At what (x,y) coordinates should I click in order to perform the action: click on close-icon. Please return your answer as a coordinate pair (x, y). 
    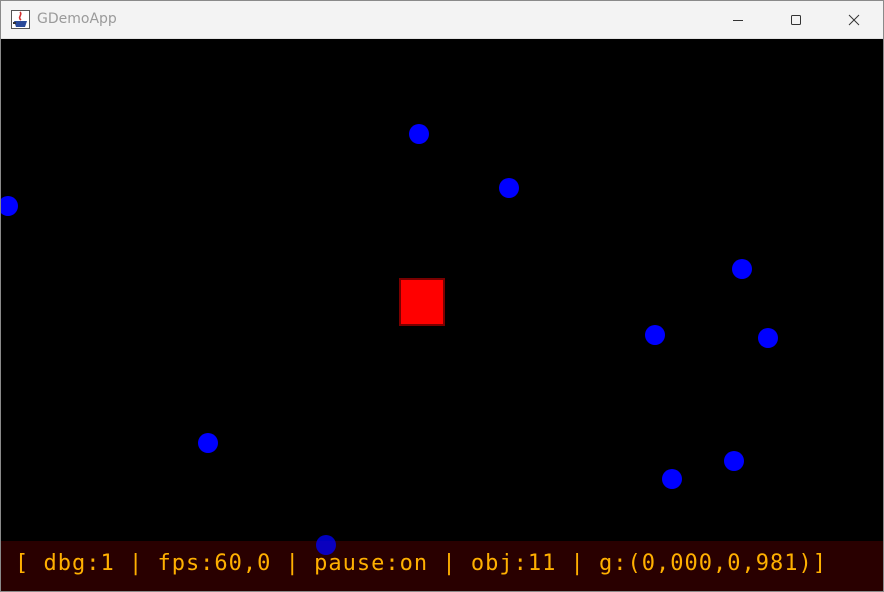
    Looking at the image, I should click on (854, 20).